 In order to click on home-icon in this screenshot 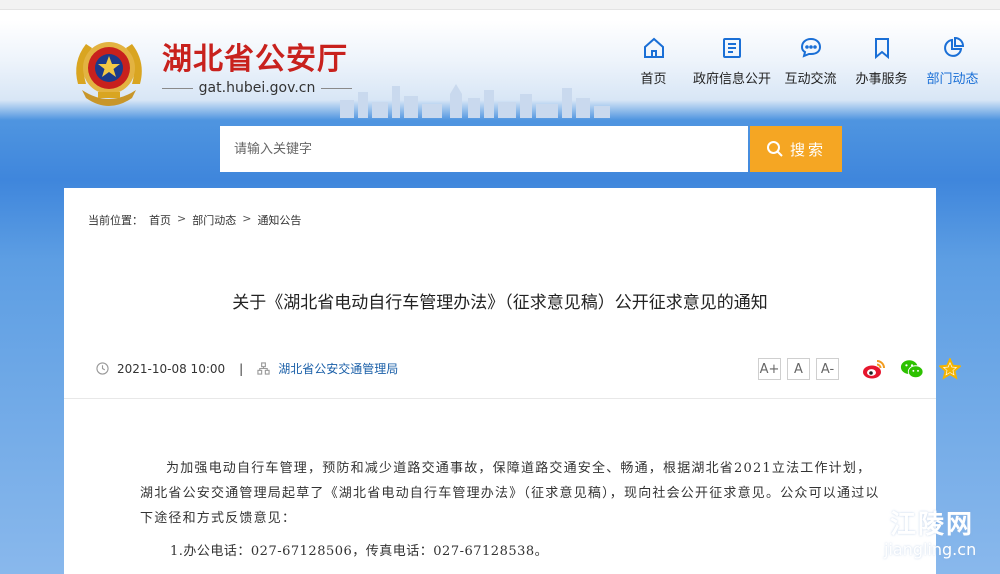, I will do `click(653, 47)`.